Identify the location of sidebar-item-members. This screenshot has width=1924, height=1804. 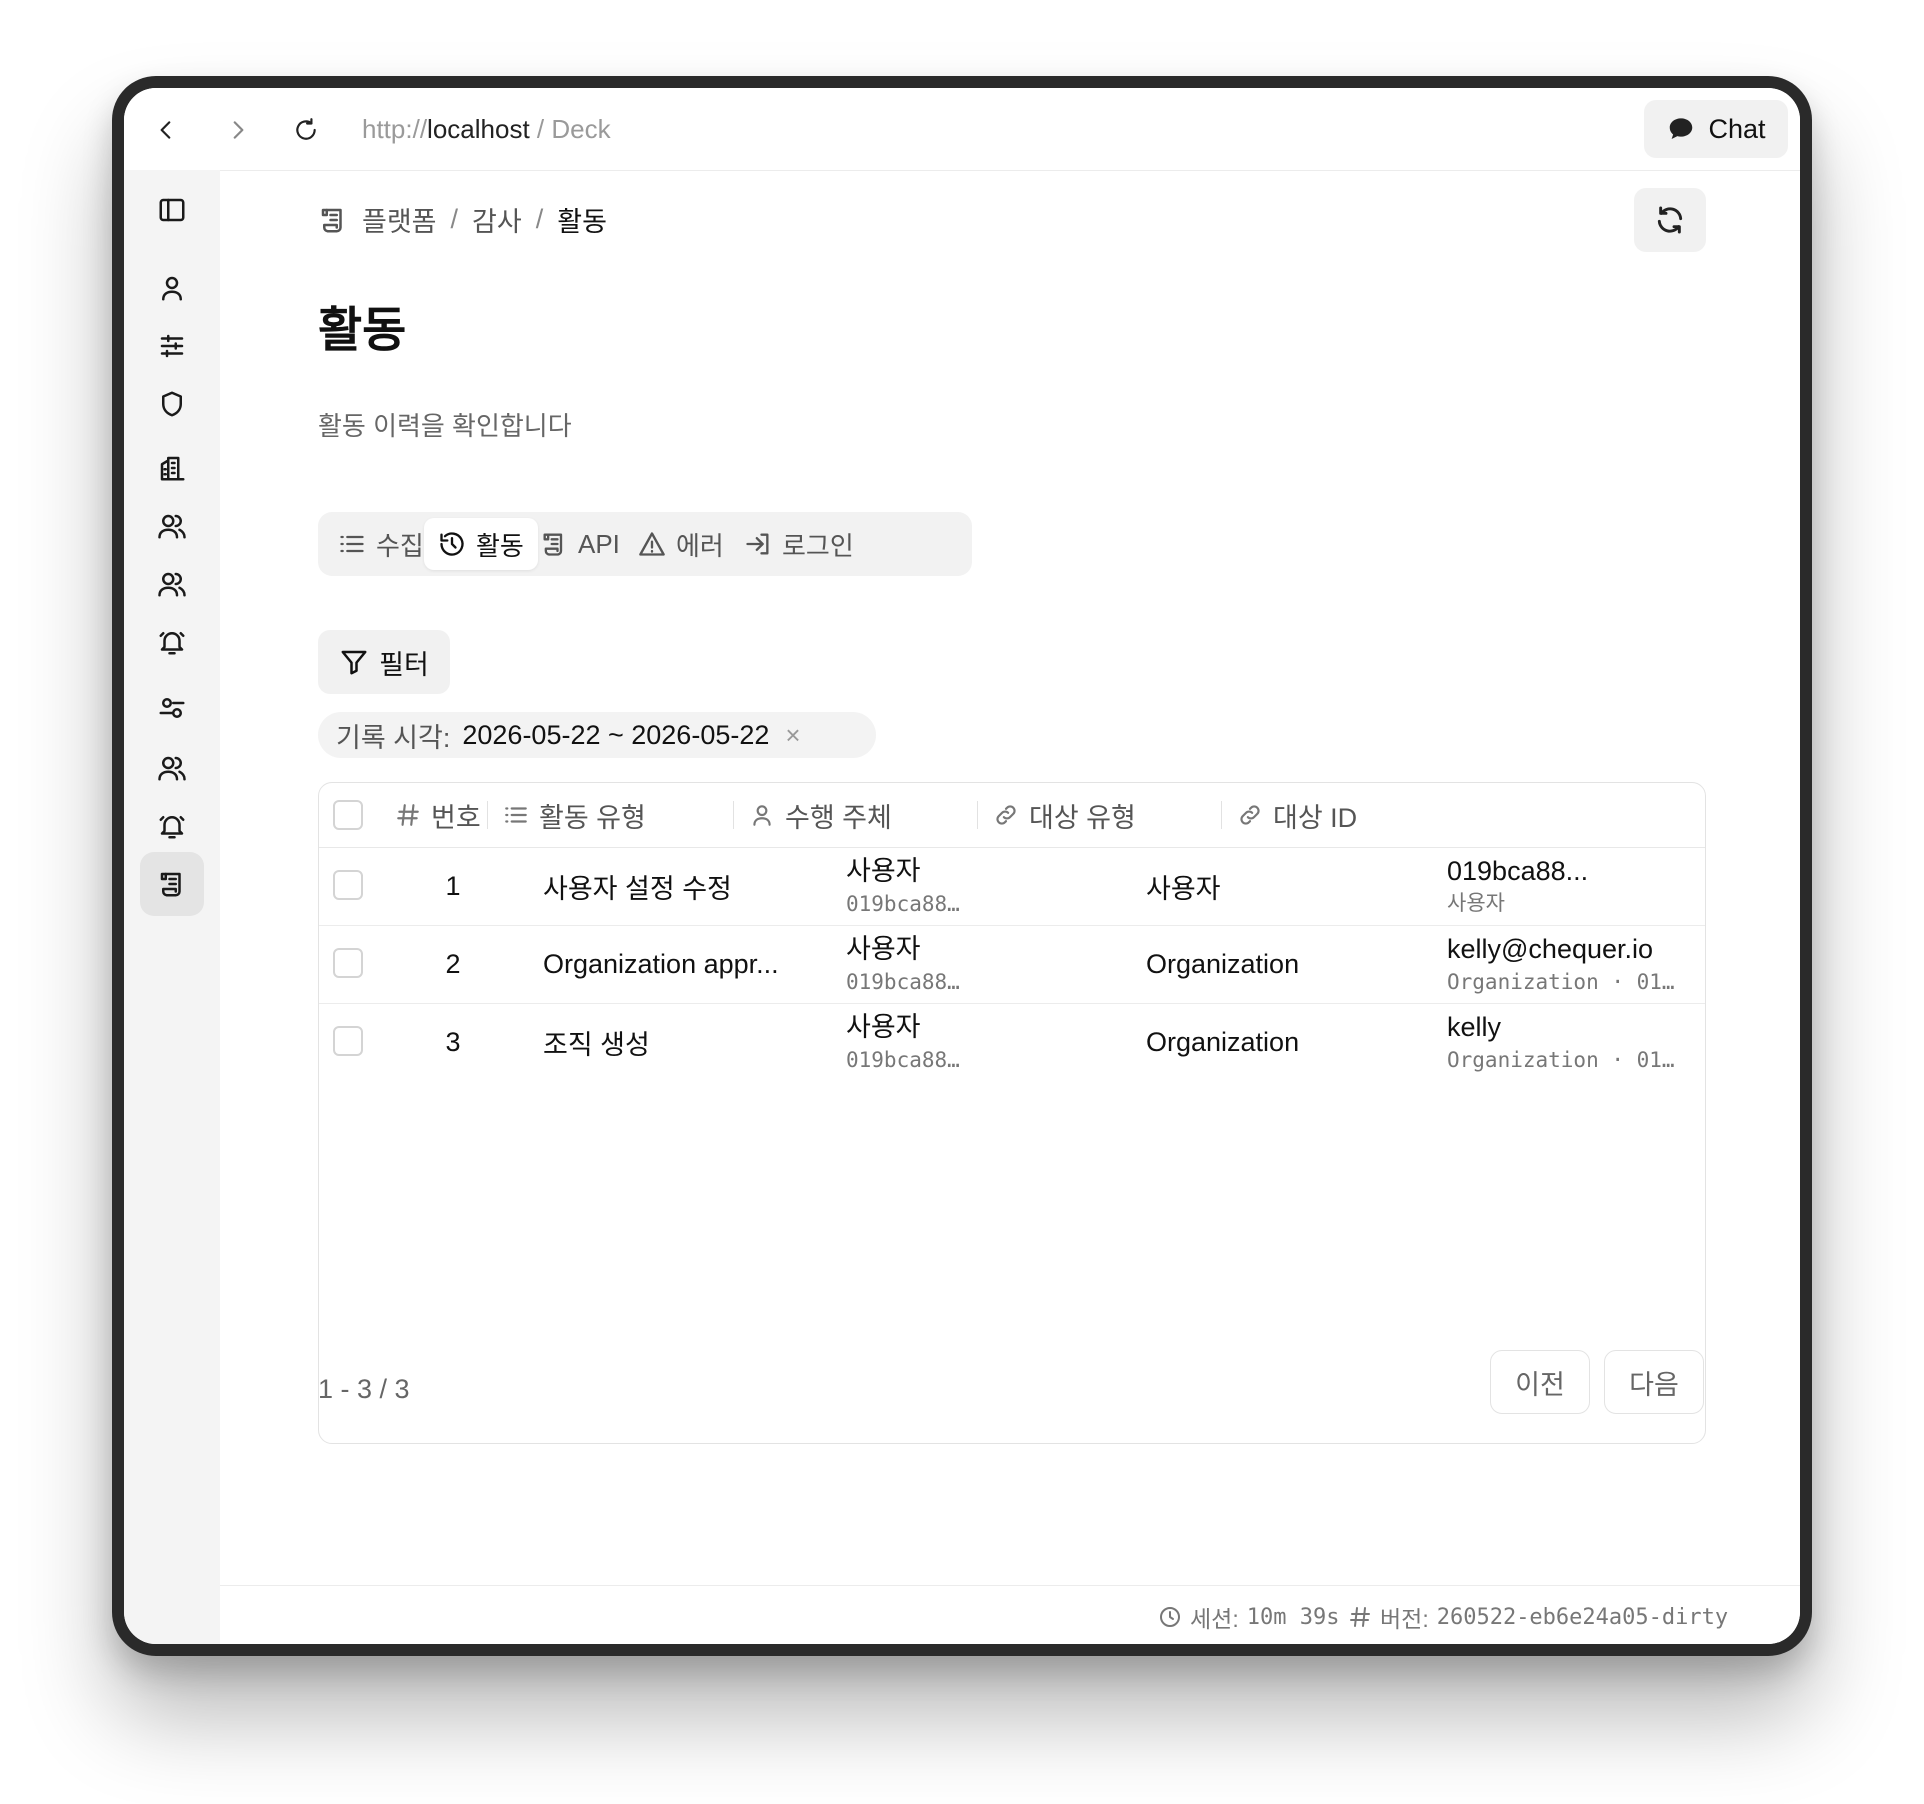
(172, 768).